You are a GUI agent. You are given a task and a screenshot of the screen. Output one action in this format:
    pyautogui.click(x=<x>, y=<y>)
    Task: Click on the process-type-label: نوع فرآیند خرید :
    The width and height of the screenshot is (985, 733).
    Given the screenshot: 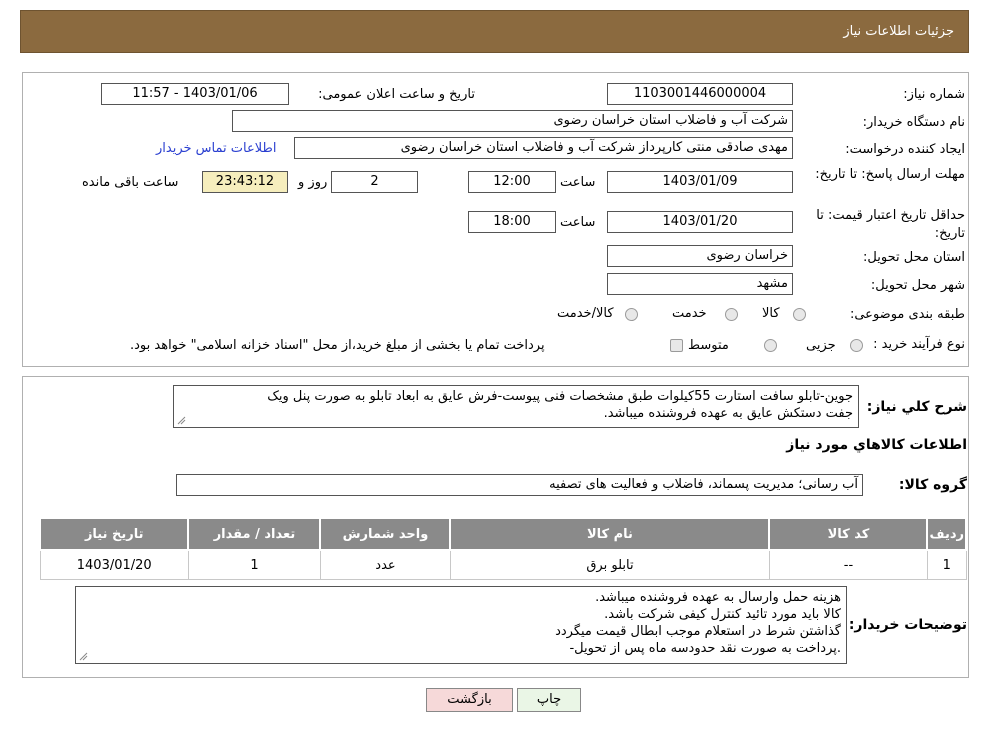 What is the action you would take?
    pyautogui.click(x=919, y=344)
    